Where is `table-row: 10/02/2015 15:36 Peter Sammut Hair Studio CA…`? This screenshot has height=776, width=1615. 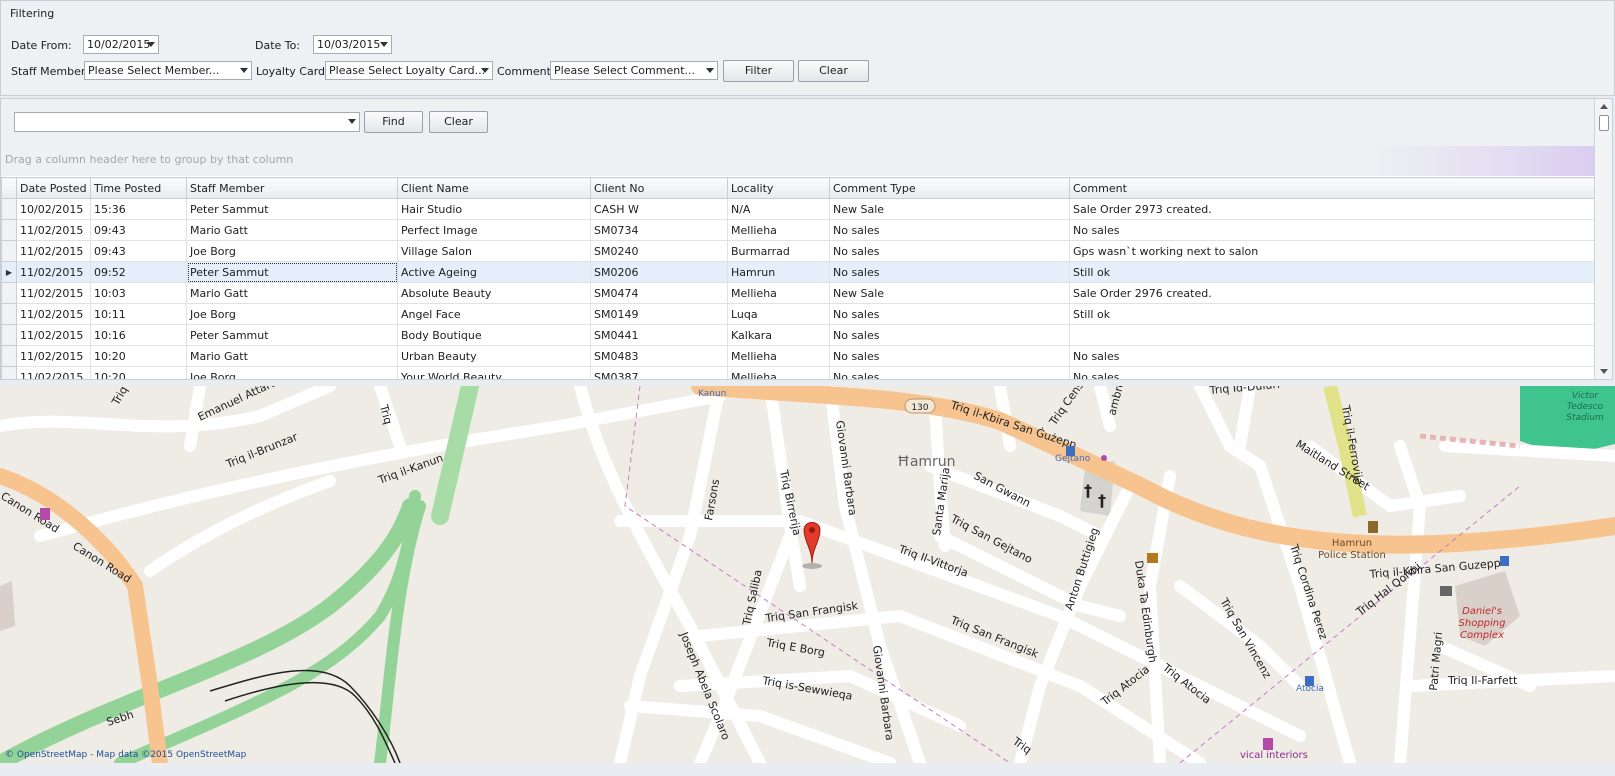 table-row: 10/02/2015 15:36 Peter Sammut Hair Studio CA… is located at coordinates (798, 209).